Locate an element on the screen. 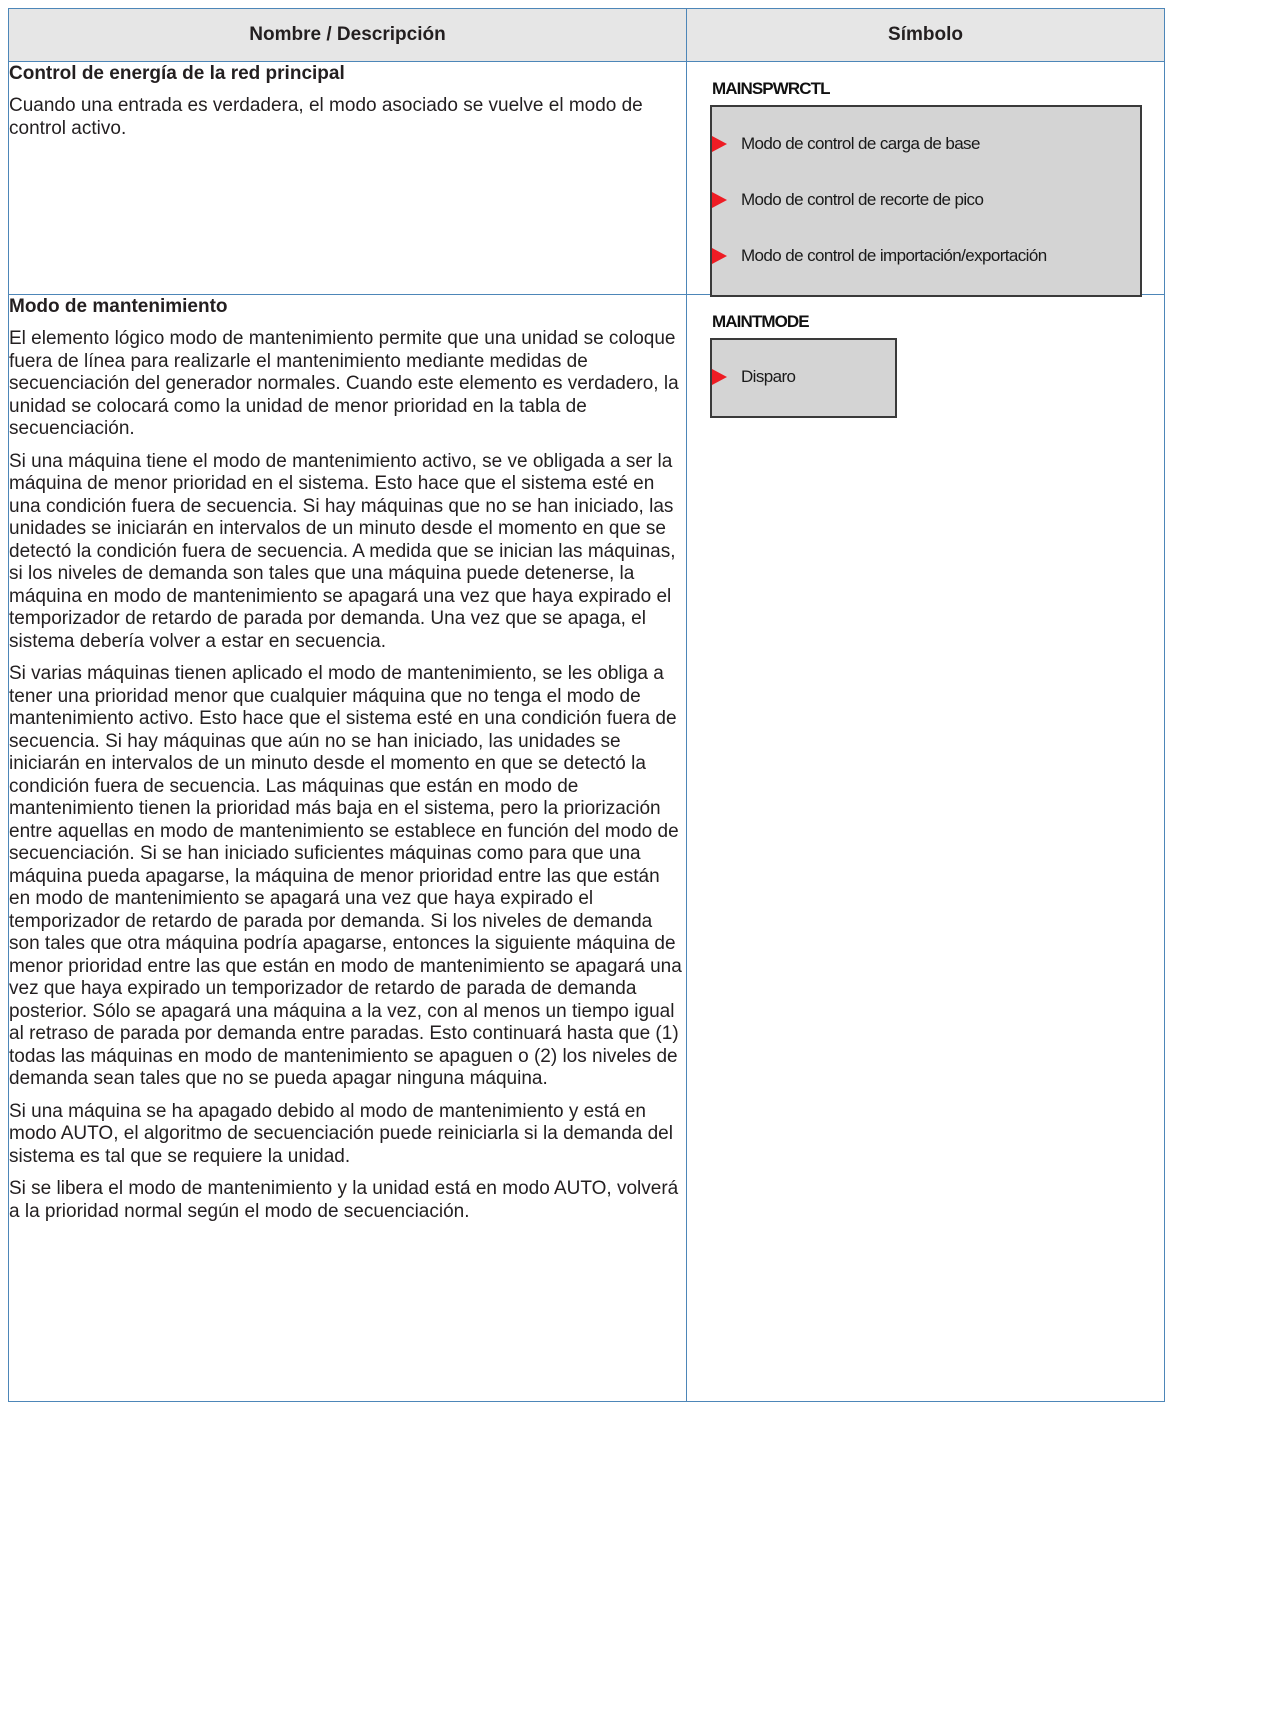 This screenshot has height=1714, width=1268. header-description: Nombre / Descripción is located at coordinates (347, 35).